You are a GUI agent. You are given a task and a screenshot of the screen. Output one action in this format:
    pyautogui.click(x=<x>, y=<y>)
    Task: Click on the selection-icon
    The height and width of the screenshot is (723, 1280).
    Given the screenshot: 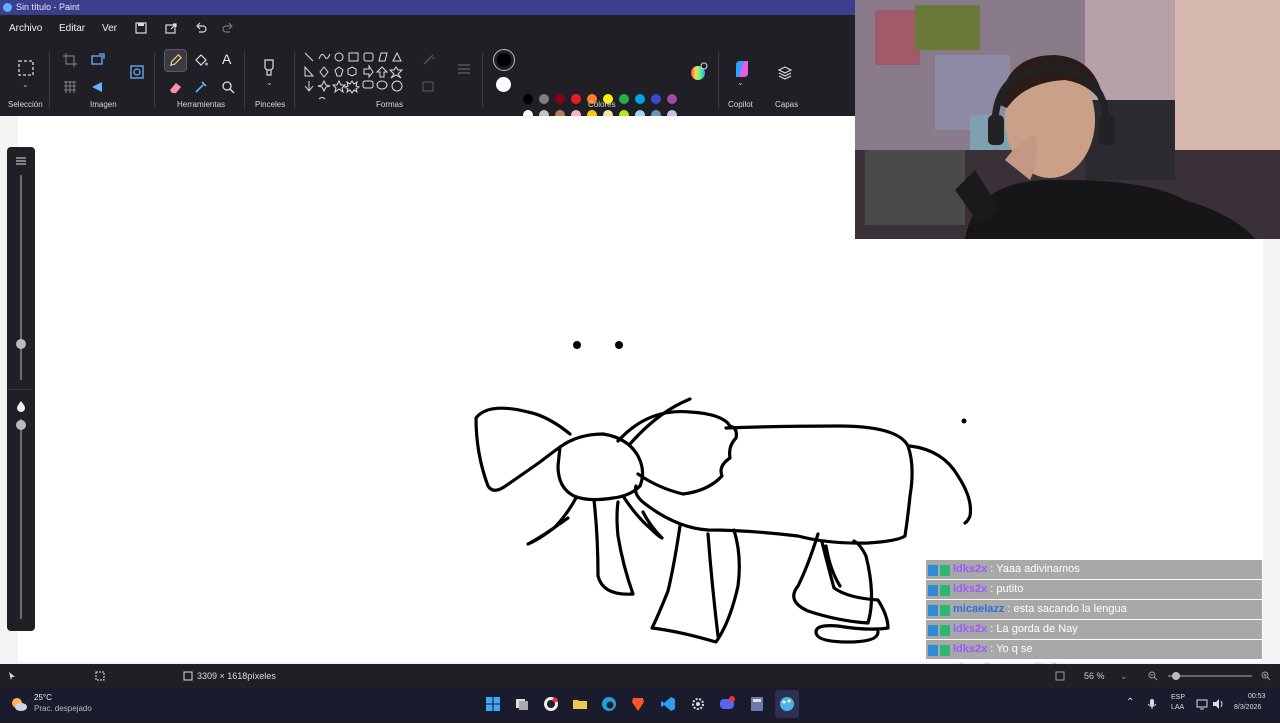 What is the action you would take?
    pyautogui.click(x=26, y=68)
    